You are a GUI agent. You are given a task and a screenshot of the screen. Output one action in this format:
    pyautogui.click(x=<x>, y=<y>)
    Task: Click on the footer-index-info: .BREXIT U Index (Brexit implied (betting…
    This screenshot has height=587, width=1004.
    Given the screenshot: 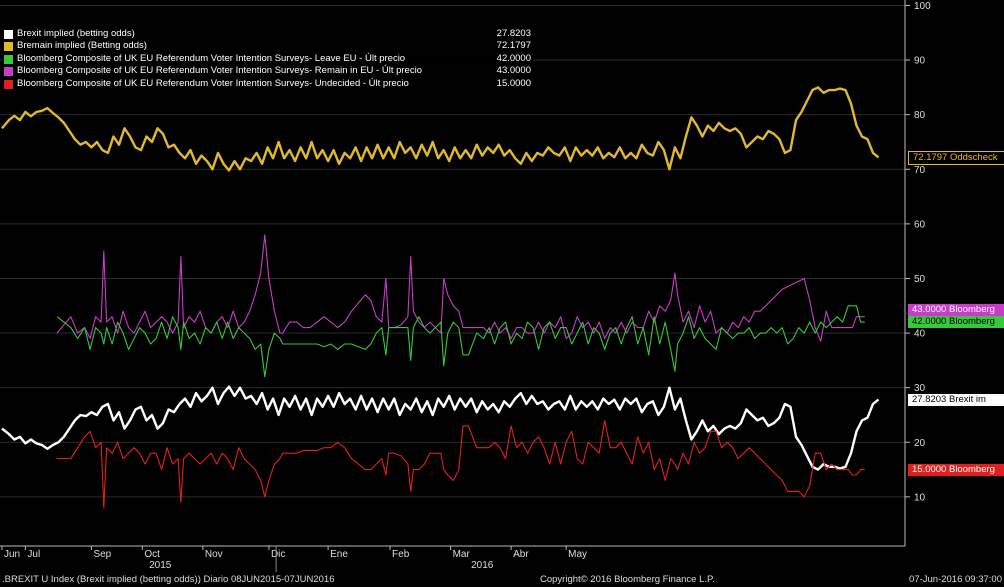 What is the action you would take?
    pyautogui.click(x=168, y=579)
    